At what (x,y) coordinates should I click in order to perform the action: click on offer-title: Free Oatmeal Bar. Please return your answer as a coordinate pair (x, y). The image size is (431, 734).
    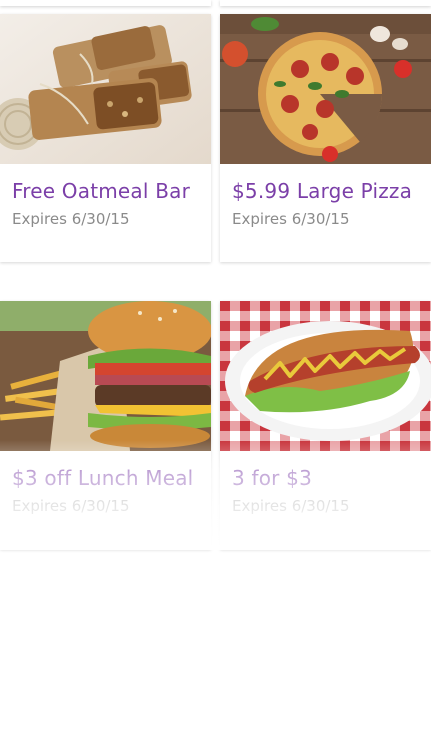
    Looking at the image, I should click on (101, 191).